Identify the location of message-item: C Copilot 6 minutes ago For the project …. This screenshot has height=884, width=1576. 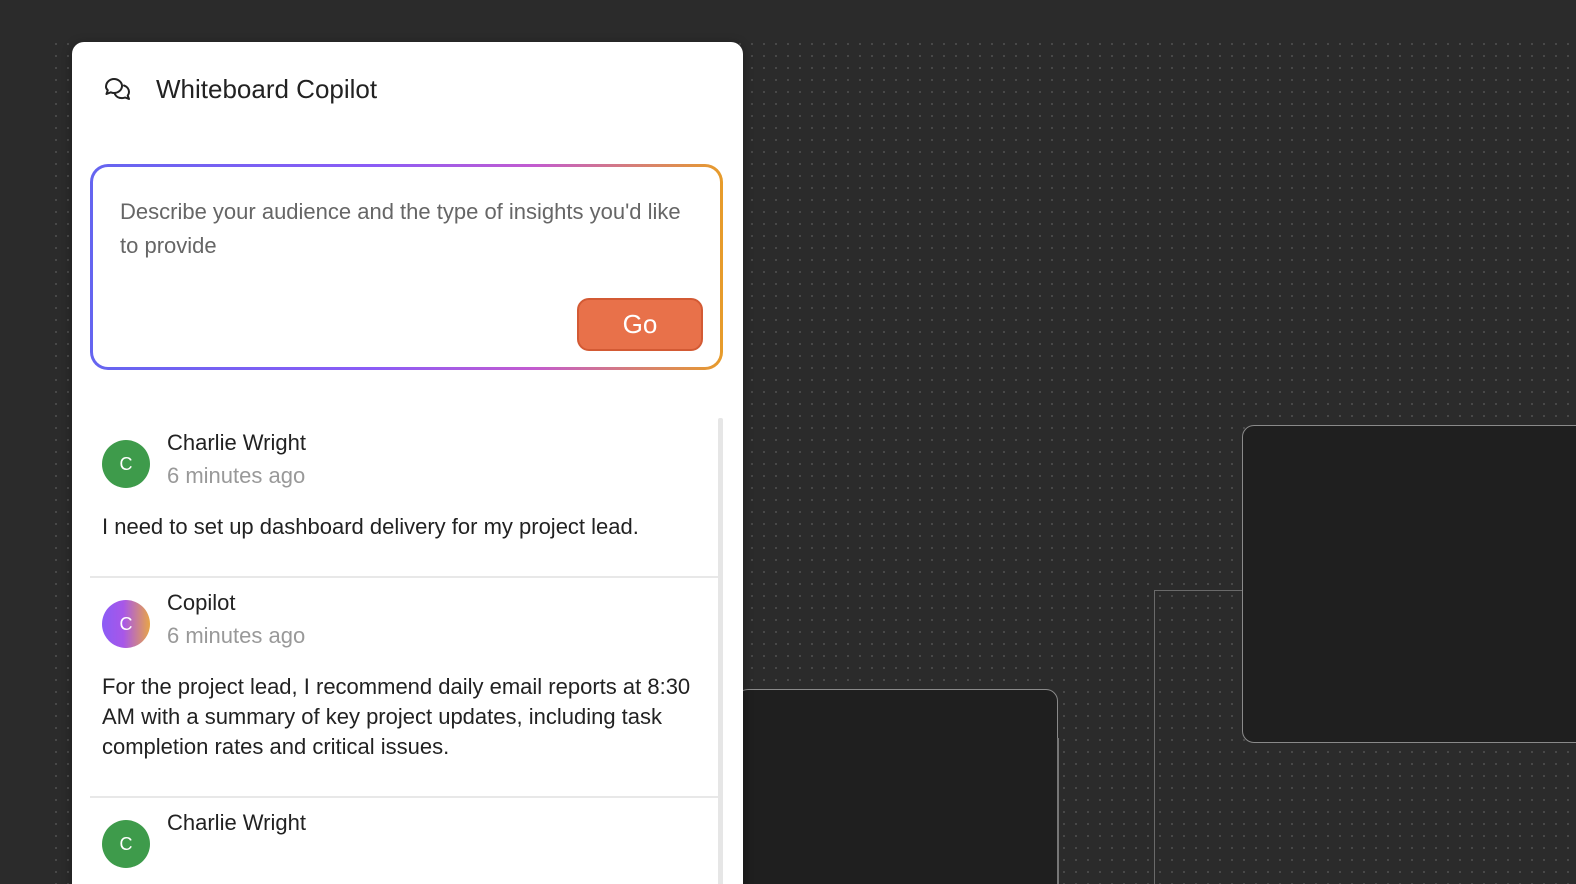
(404, 688).